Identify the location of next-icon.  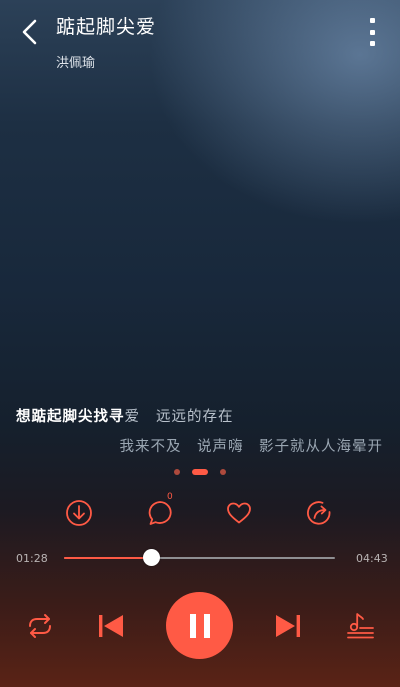
(288, 626).